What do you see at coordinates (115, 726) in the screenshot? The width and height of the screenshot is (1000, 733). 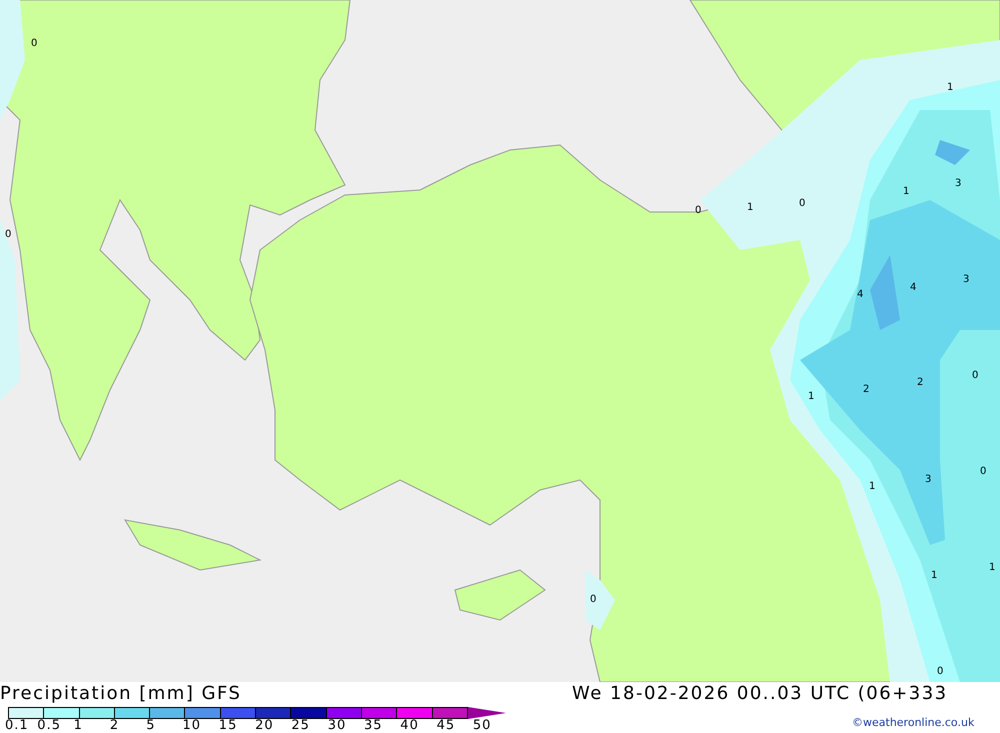 I see `legend-tick-label: 2` at bounding box center [115, 726].